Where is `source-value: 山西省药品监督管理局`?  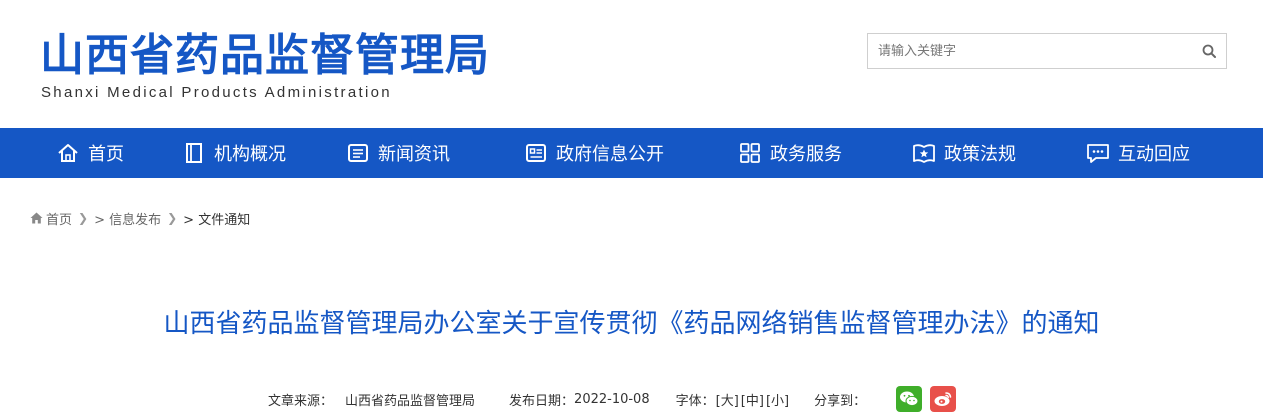
source-value: 山西省药品监督管理局 is located at coordinates (410, 401).